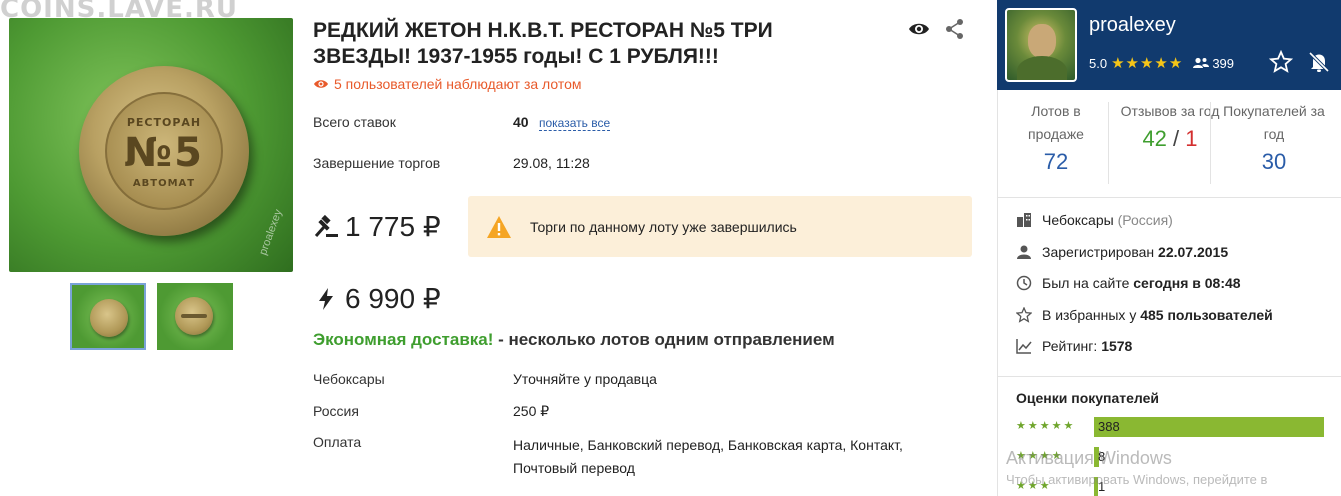 This screenshot has width=1341, height=496. I want to click on coin-text-top: РЕСТОРАН, so click(164, 122).